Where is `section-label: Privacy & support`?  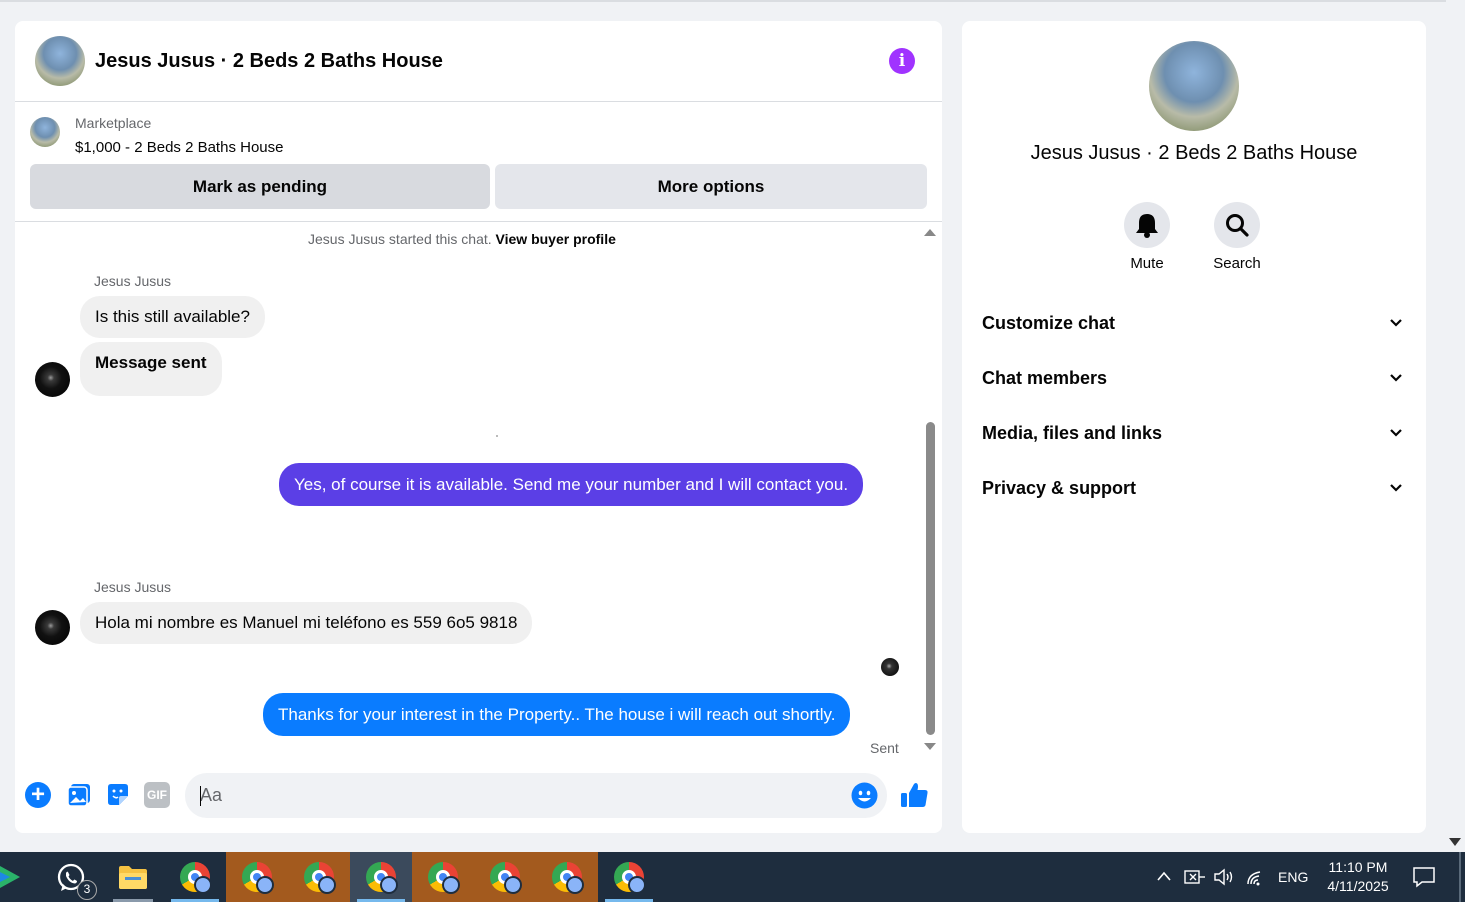
section-label: Privacy & support is located at coordinates (1059, 488).